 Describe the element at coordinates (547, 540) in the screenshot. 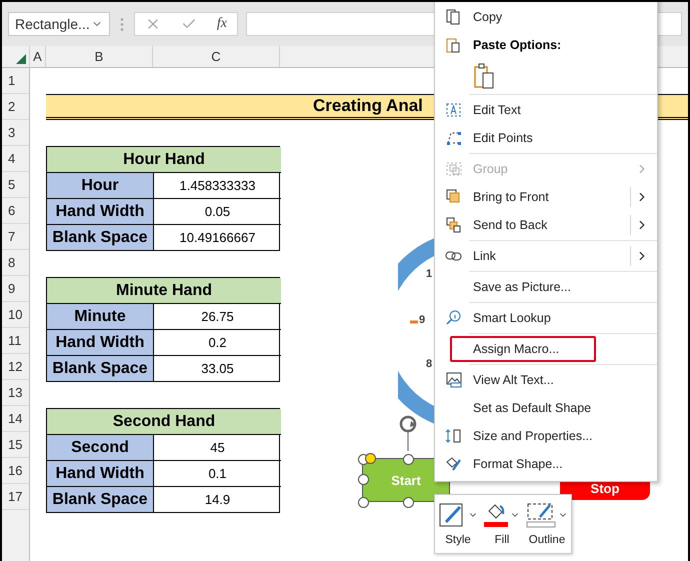

I see `toolbar-label: Outline` at that location.